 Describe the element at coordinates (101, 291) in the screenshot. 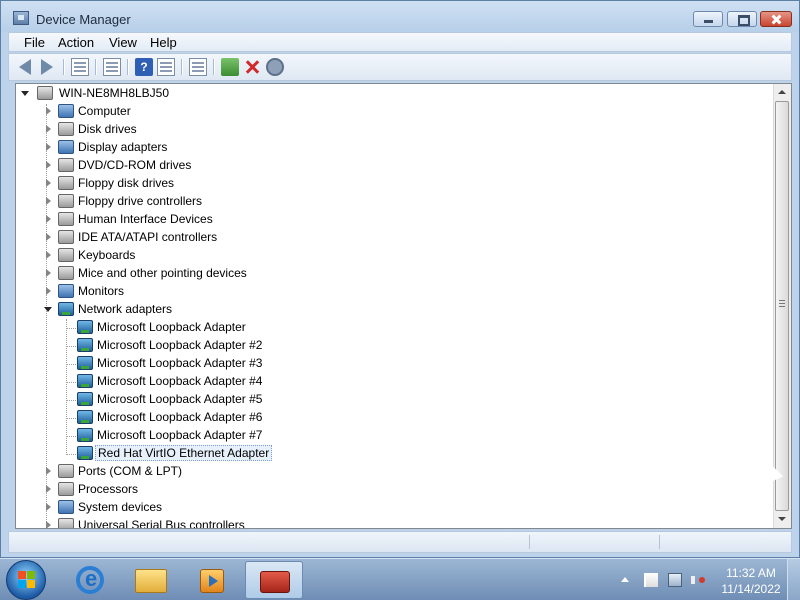

I see `tree-item-label: Monitors` at that location.